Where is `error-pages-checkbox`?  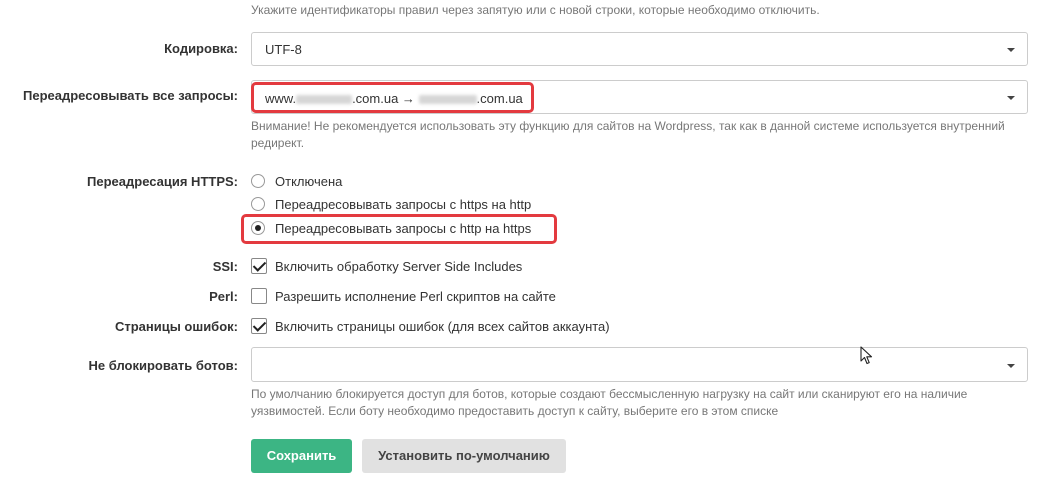 error-pages-checkbox is located at coordinates (259, 326).